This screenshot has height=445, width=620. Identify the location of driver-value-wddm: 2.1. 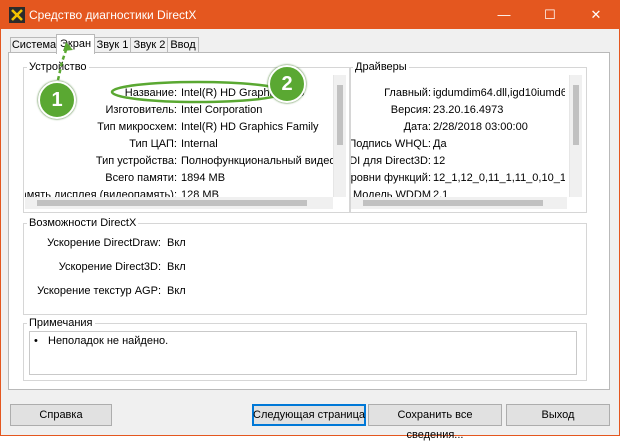
(441, 193).